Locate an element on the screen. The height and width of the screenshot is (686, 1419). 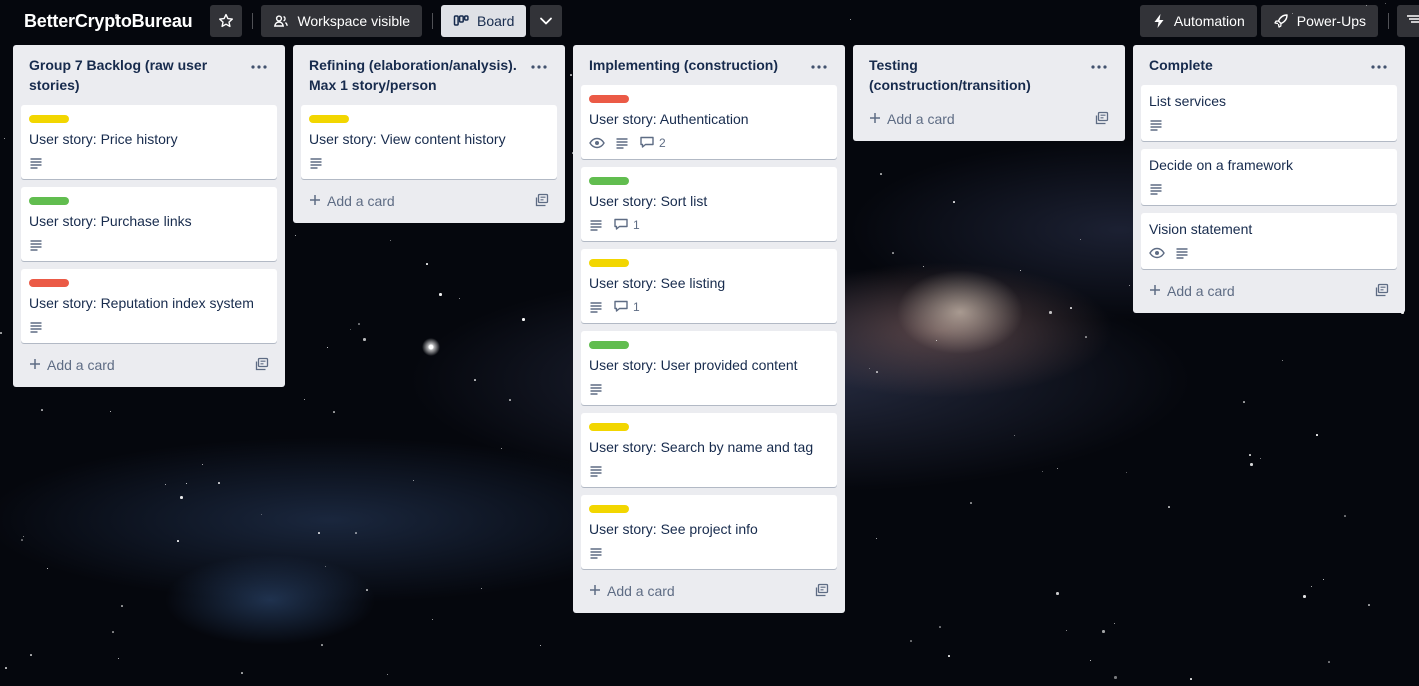
comments-badge: 1 is located at coordinates (626, 307).